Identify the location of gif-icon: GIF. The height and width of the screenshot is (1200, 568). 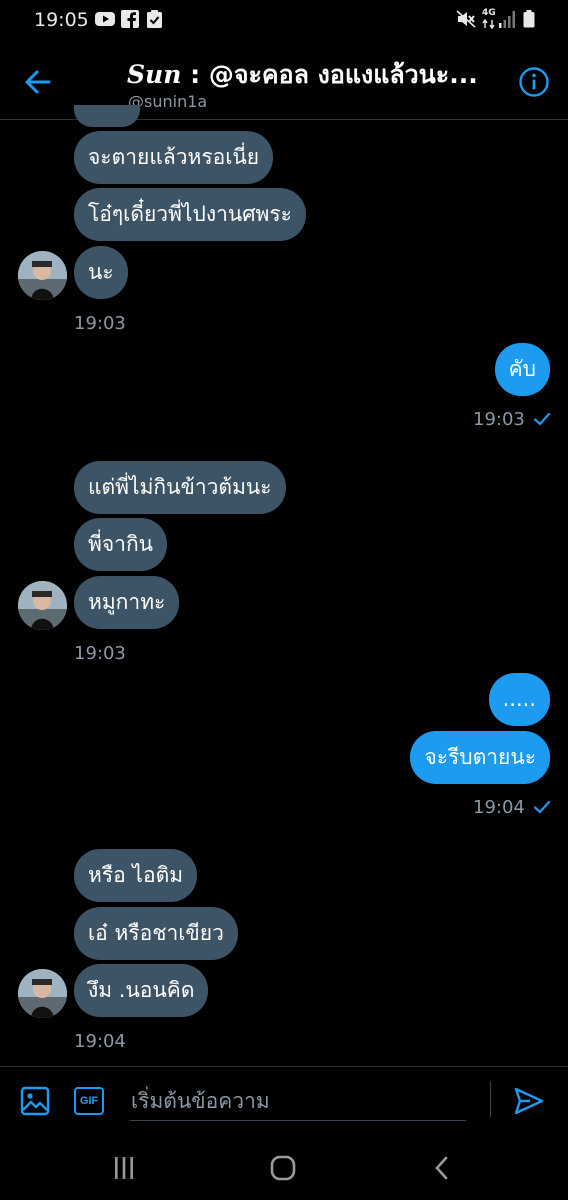
(89, 1101).